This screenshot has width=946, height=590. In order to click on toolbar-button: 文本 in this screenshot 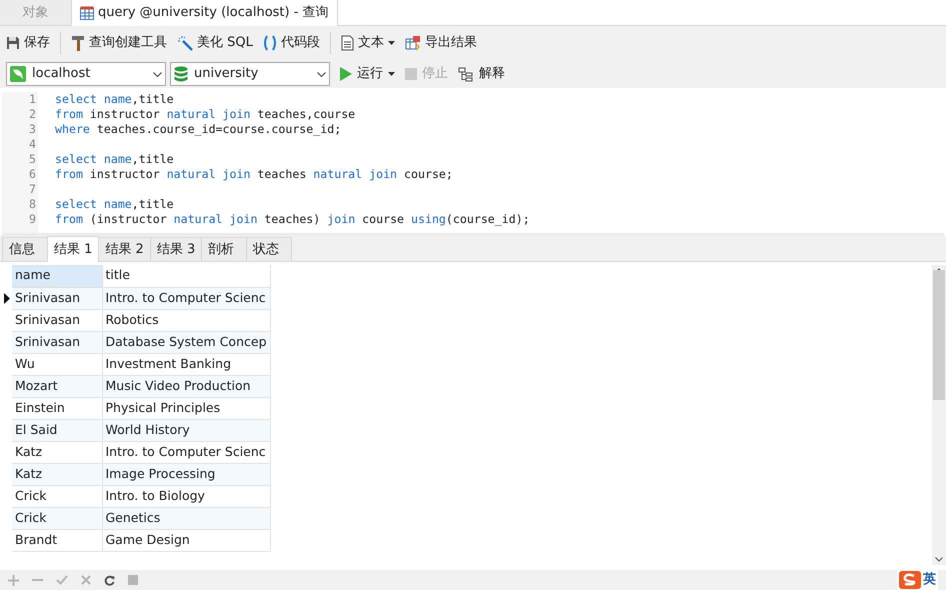, I will do `click(367, 43)`.